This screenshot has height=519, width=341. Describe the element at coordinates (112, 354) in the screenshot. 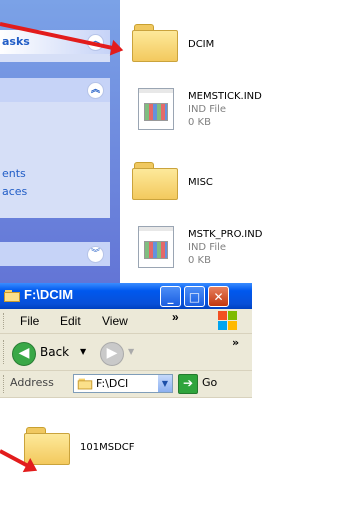

I see `forward-arrow-icon: ▶` at that location.